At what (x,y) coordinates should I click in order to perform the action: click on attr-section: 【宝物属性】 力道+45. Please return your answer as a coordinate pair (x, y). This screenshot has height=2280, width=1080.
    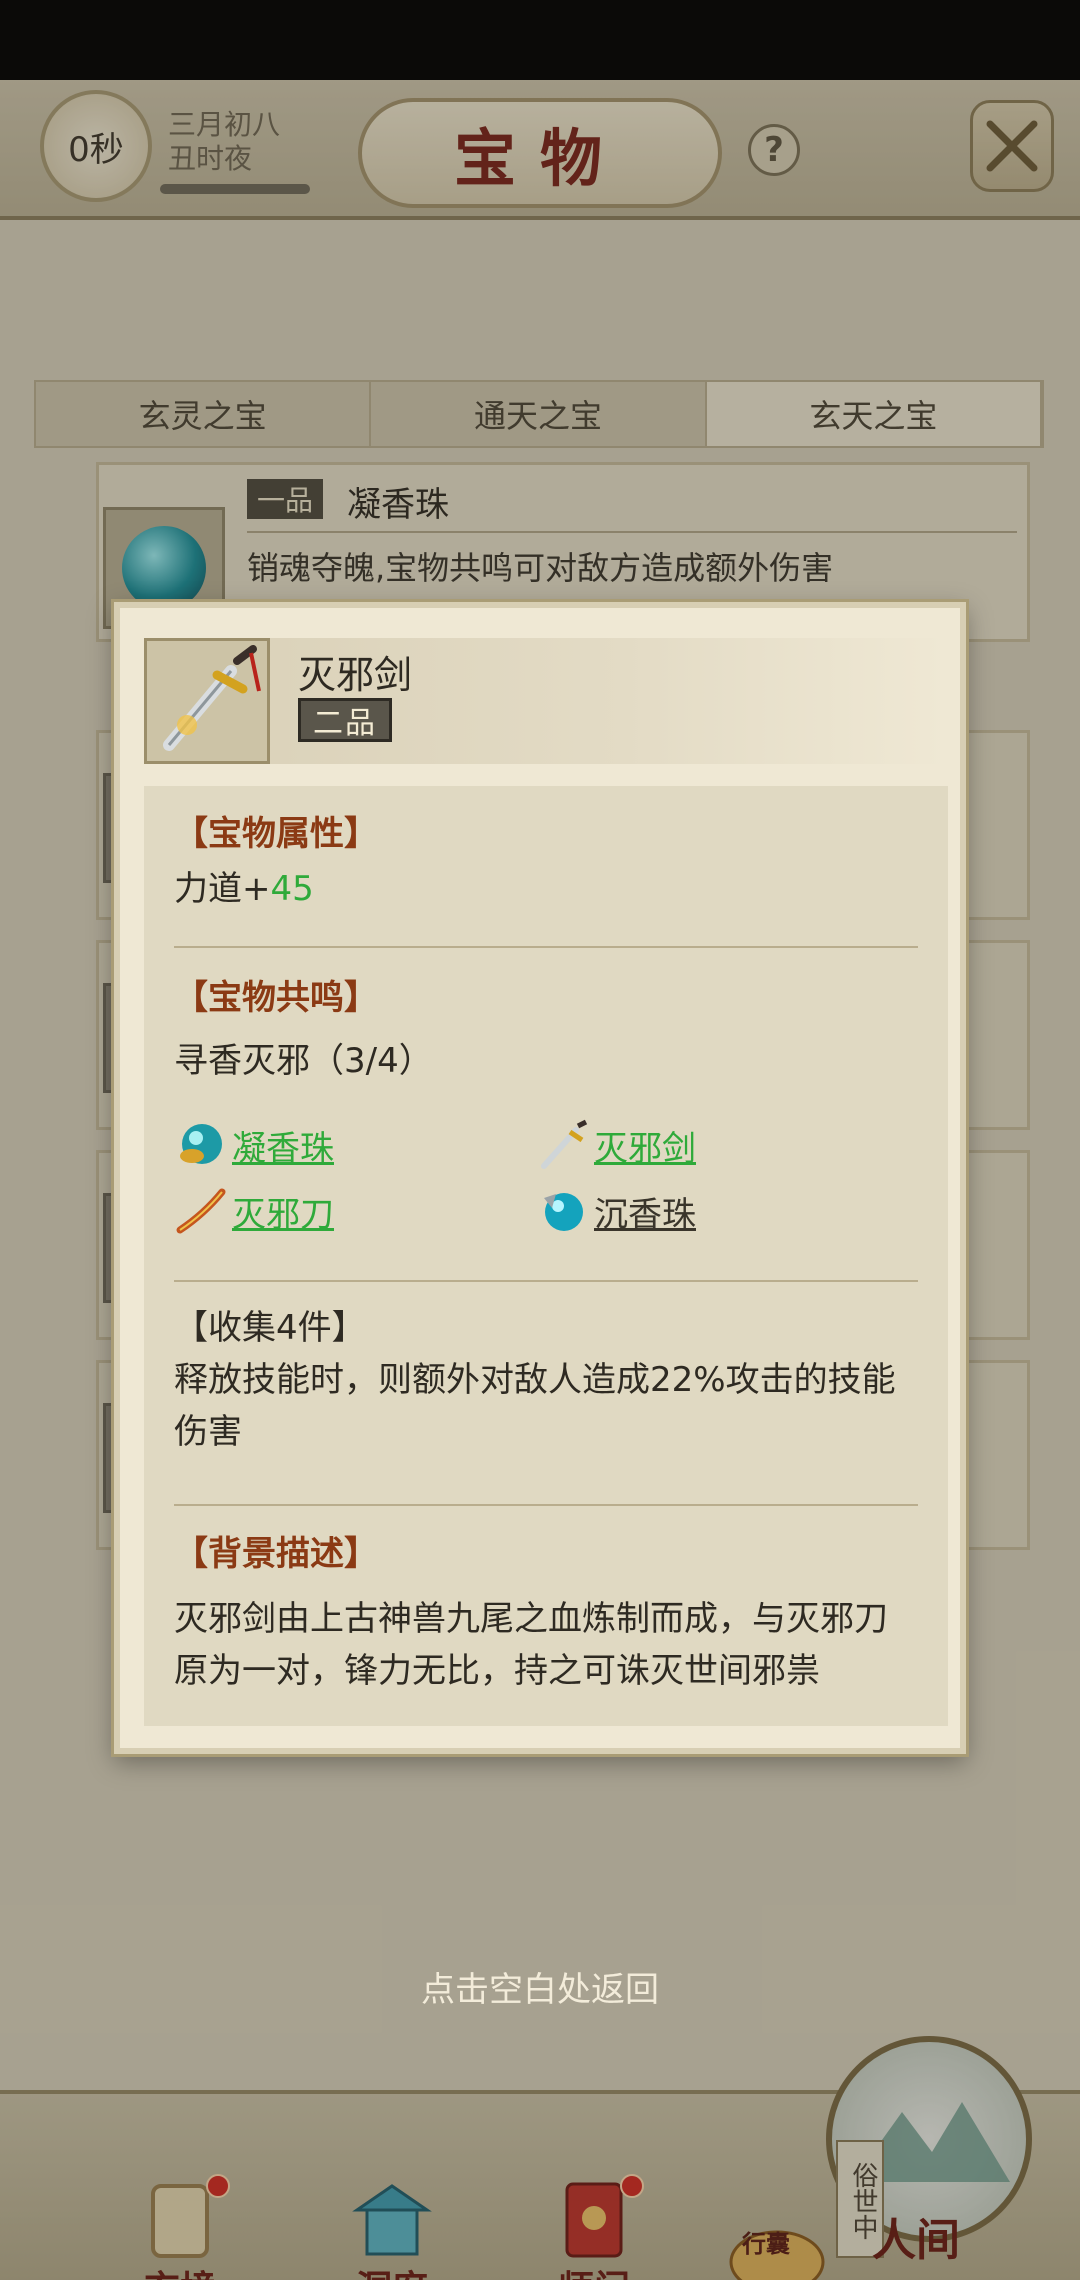
    Looking at the image, I should click on (546, 860).